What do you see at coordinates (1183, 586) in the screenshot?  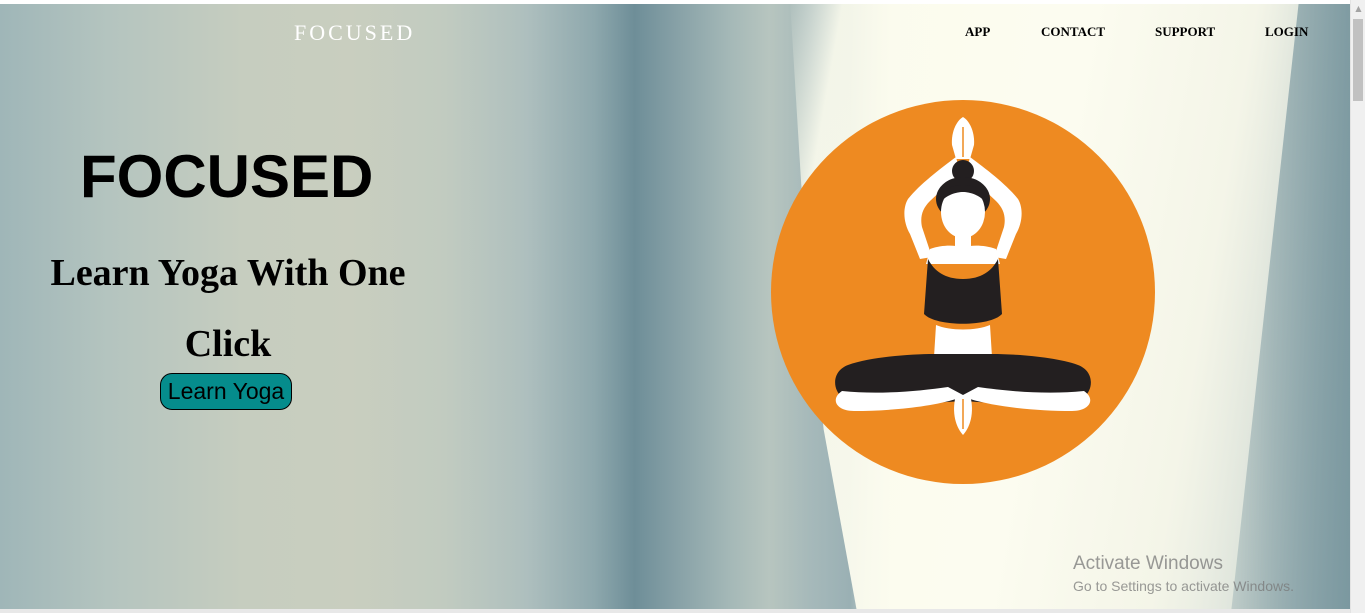 I see `watermark-subtitle: Go to Settings to activate Windows.` at bounding box center [1183, 586].